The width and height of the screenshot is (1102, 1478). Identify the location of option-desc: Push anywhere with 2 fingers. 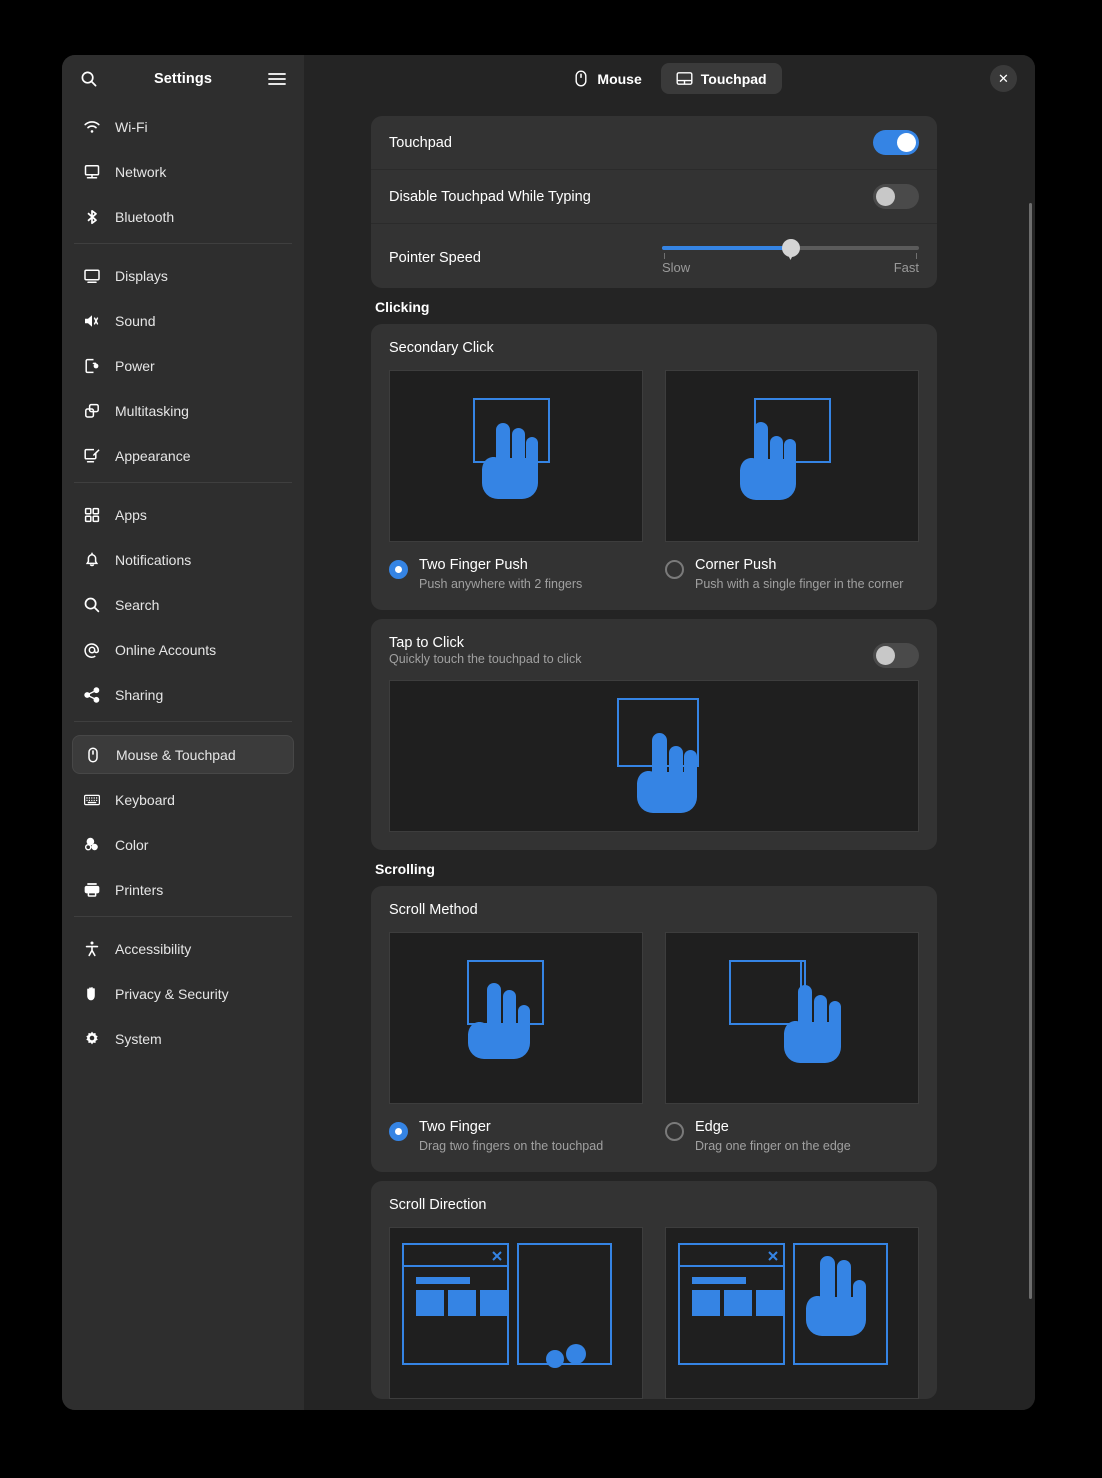
(501, 584).